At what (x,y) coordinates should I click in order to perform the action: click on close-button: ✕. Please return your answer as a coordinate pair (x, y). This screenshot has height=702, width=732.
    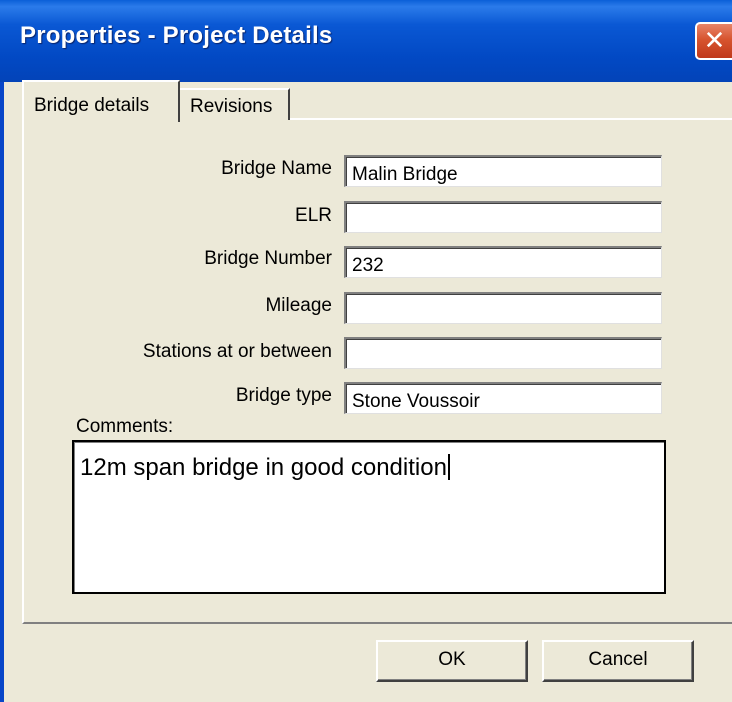
    Looking at the image, I should click on (713, 41).